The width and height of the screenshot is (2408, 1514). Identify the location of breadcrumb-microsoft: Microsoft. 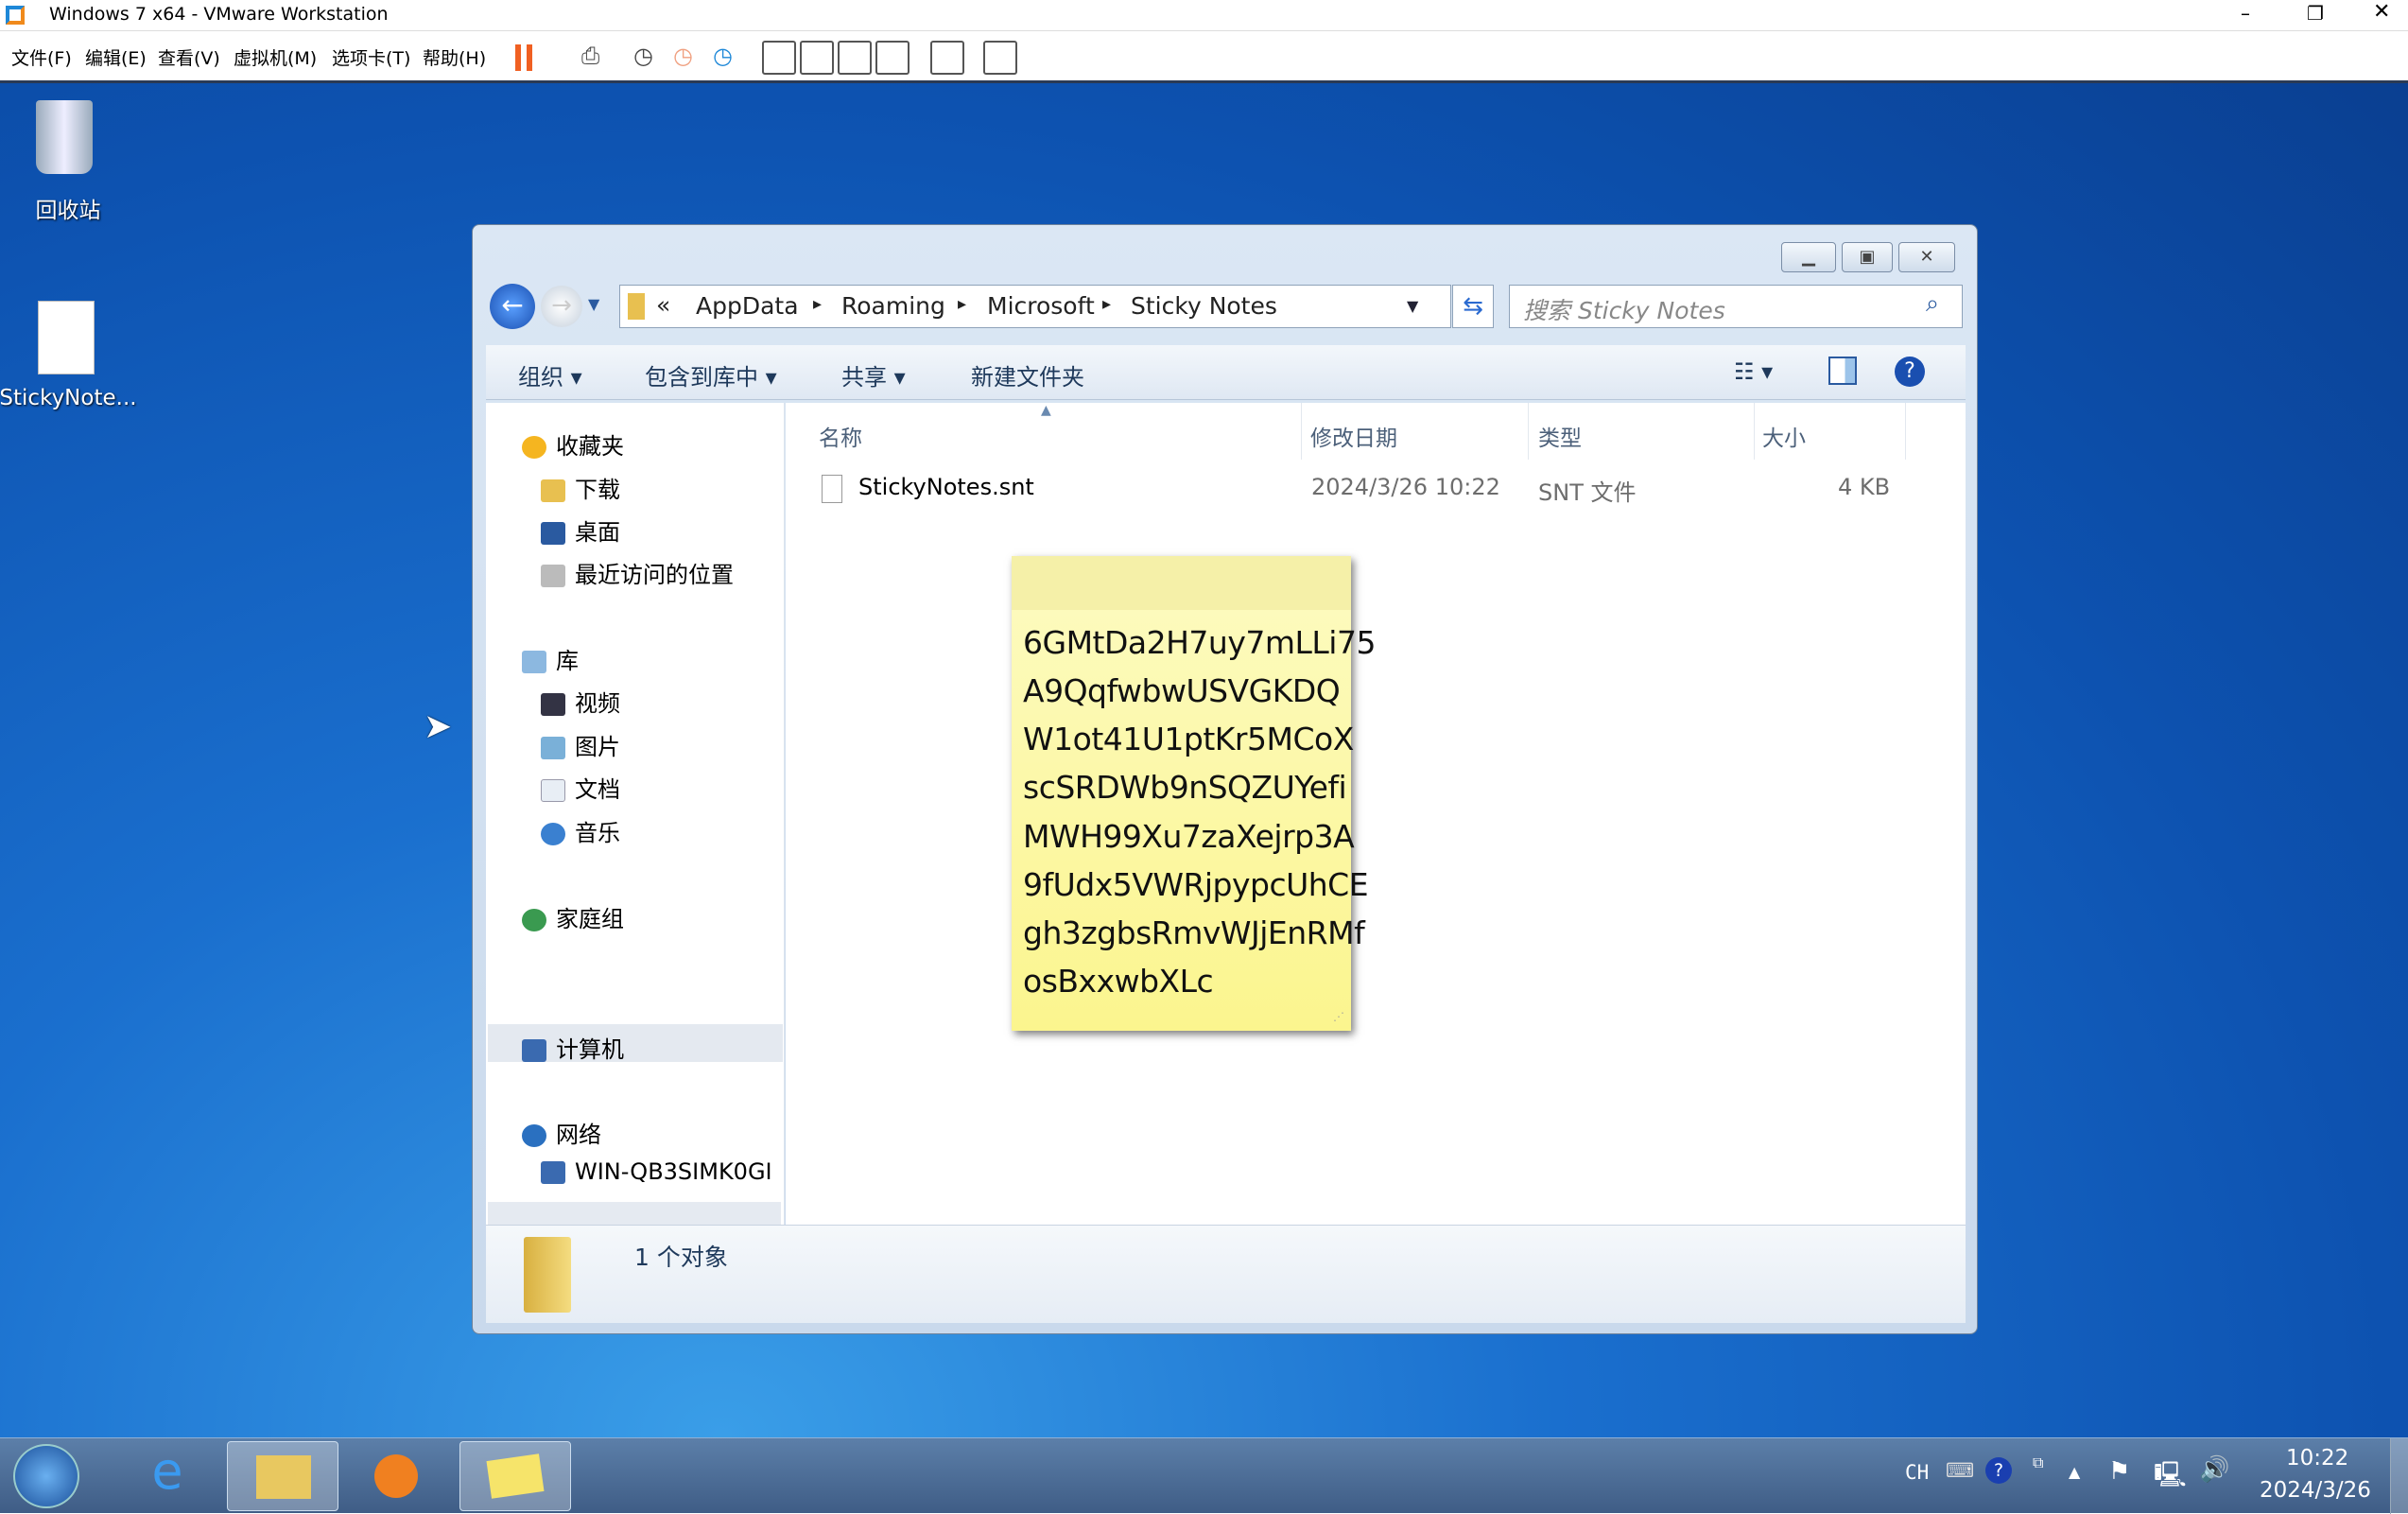
(1041, 306).